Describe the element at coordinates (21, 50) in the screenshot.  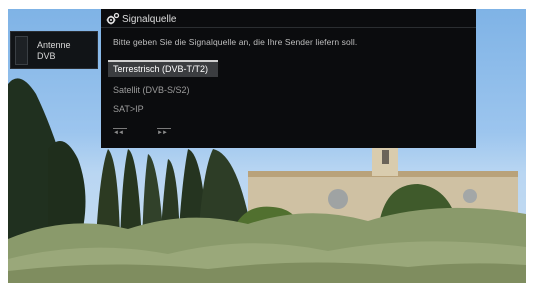
I see `source-tile-handle` at that location.